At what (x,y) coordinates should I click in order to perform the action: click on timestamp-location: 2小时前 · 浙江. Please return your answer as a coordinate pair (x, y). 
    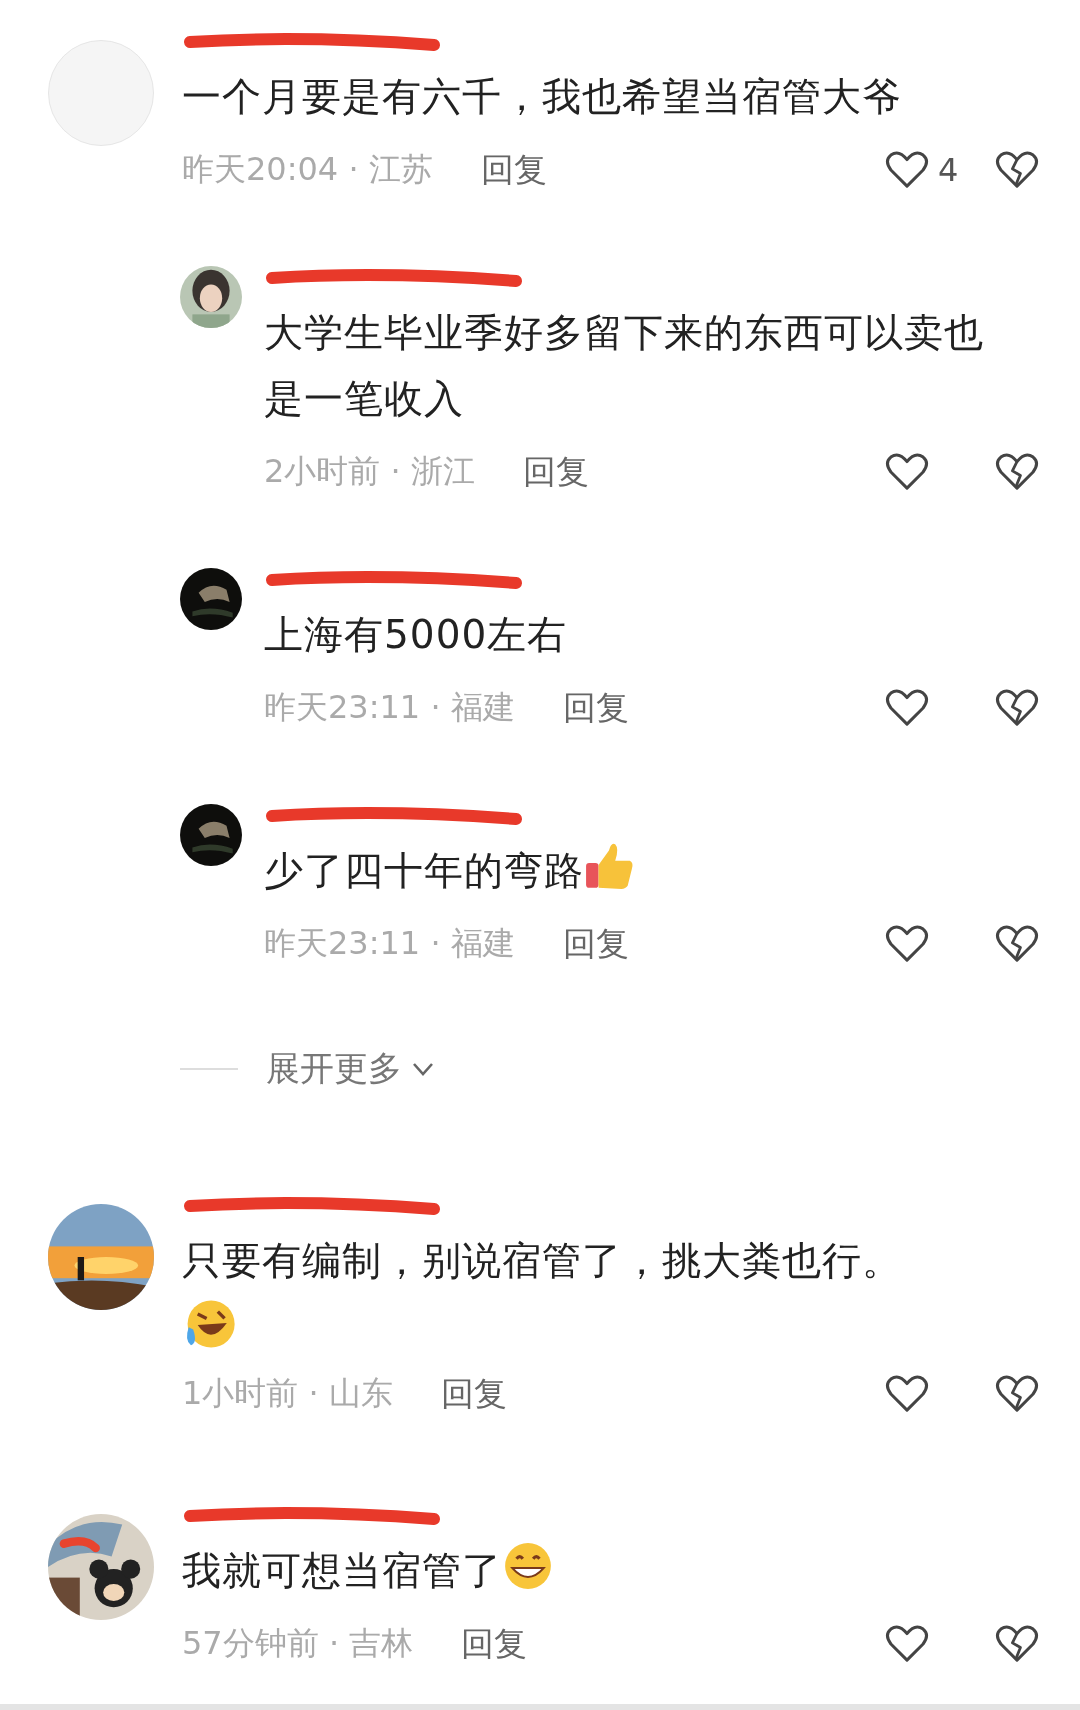
    Looking at the image, I should click on (369, 471).